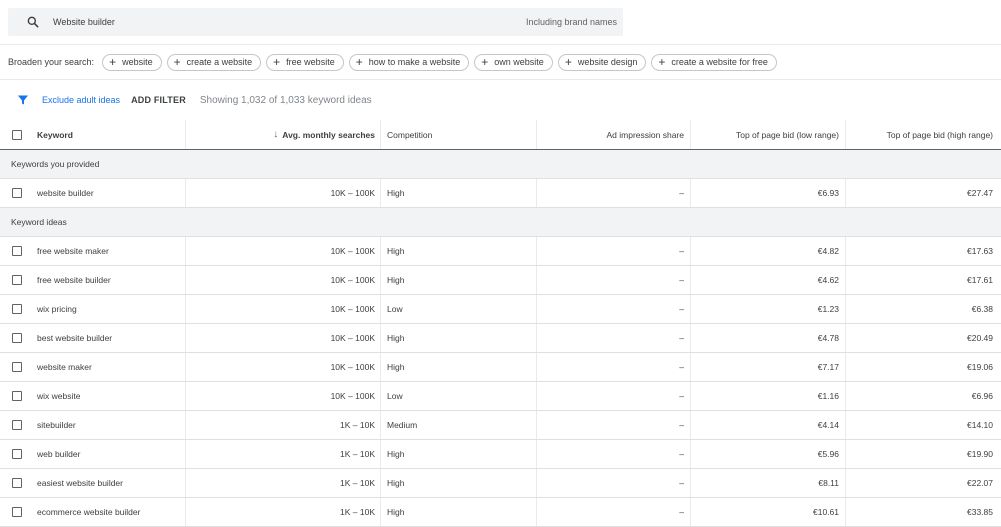 The height and width of the screenshot is (527, 1001). Describe the element at coordinates (74, 280) in the screenshot. I see `keyword-cell: free website builder` at that location.